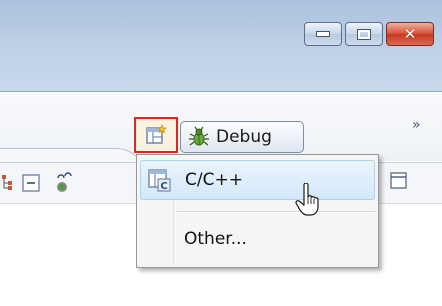 This screenshot has height=306, width=442. I want to click on link-with-editor-icon, so click(65, 181).